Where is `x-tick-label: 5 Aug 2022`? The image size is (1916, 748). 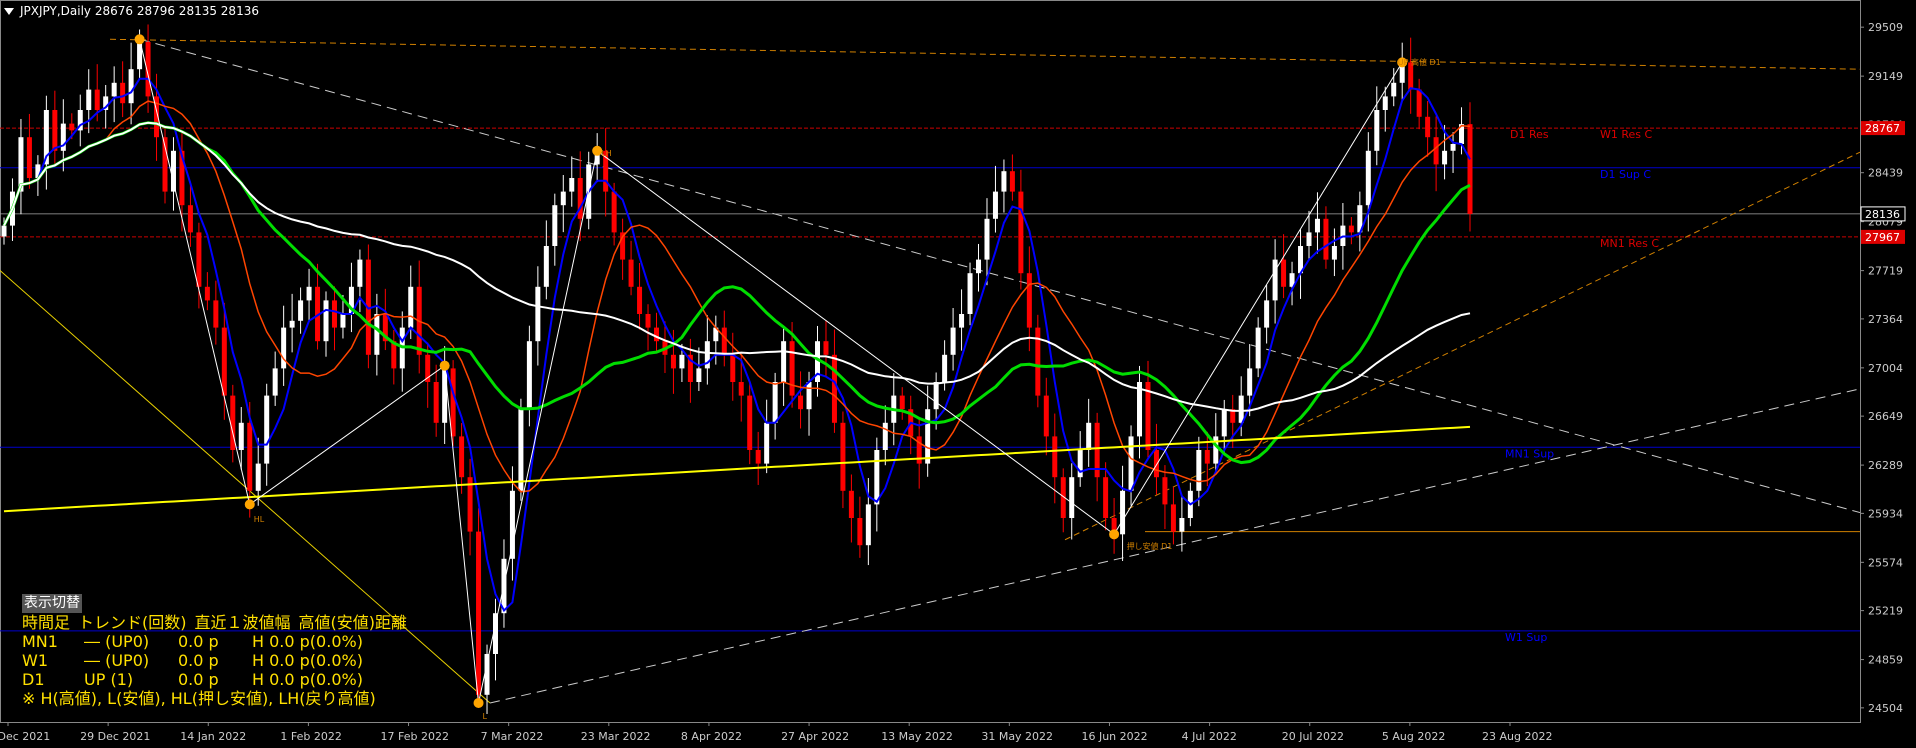 x-tick-label: 5 Aug 2022 is located at coordinates (1413, 736).